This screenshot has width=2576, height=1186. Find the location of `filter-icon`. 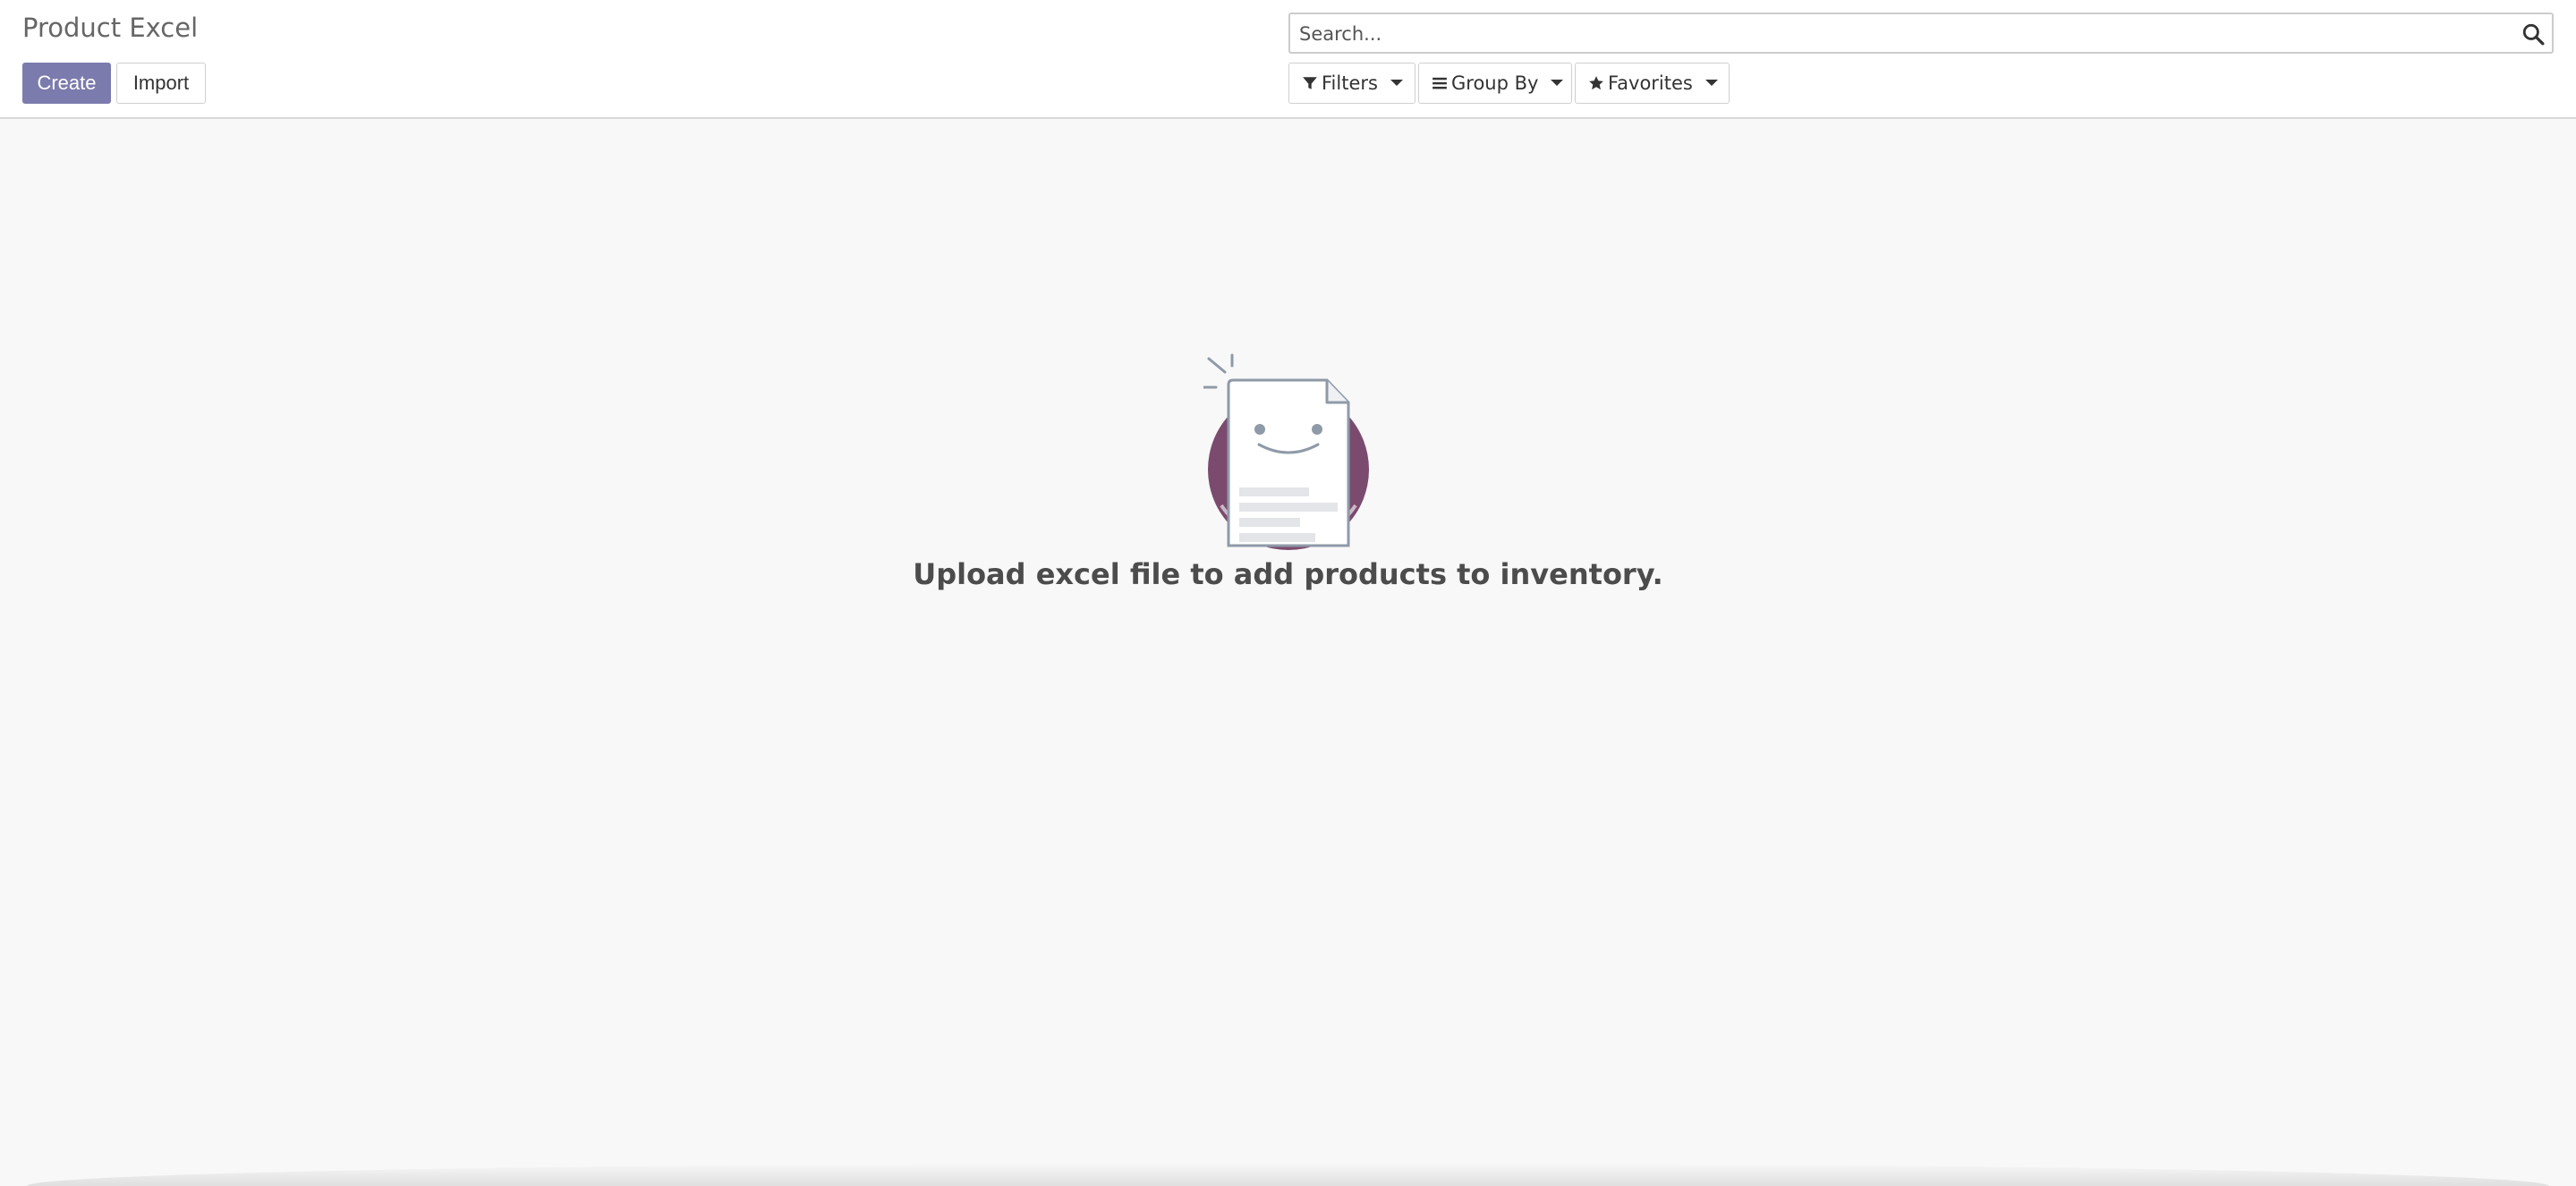

filter-icon is located at coordinates (1310, 83).